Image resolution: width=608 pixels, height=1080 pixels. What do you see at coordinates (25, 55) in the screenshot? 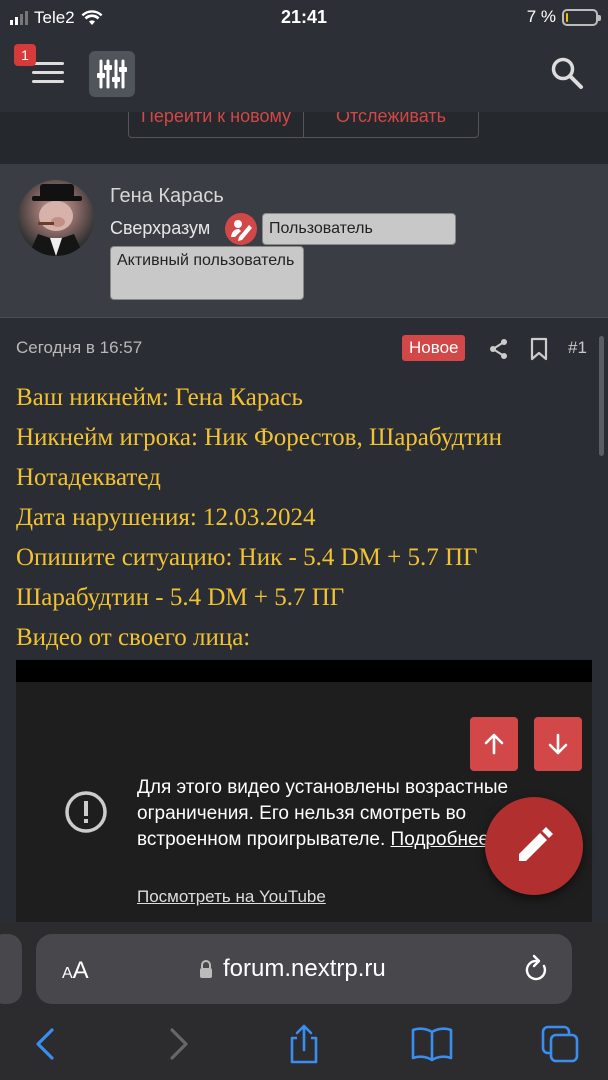
I see `notification-badge: 1` at bounding box center [25, 55].